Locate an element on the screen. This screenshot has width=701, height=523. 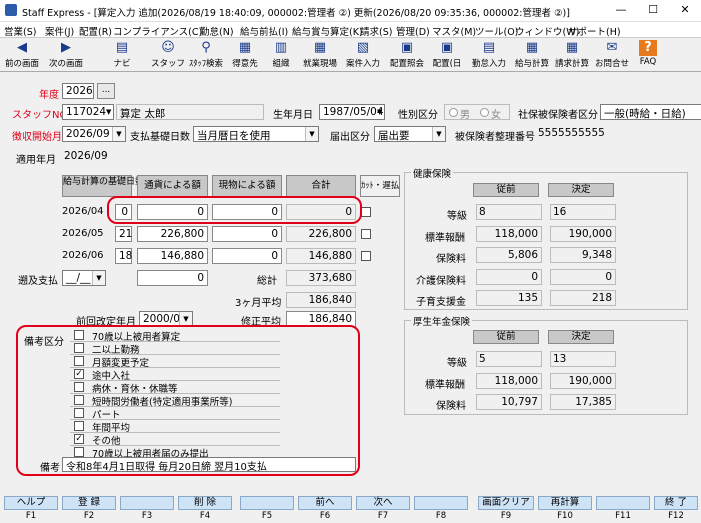
gender-female-radio is located at coordinates (484, 112).